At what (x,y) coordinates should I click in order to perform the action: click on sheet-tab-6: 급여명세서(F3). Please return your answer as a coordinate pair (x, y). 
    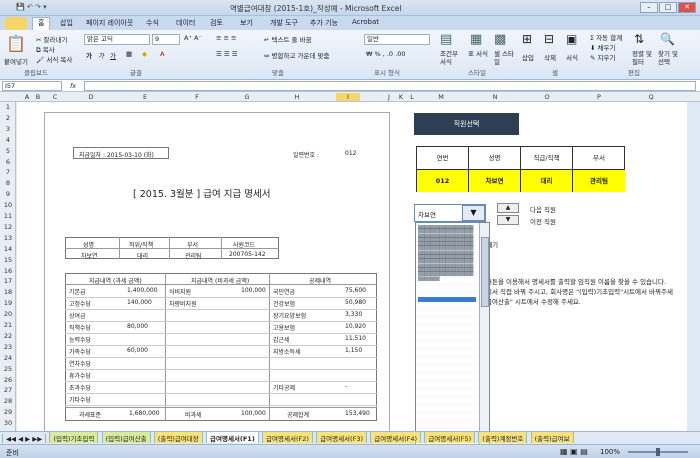
    Looking at the image, I should click on (341, 437).